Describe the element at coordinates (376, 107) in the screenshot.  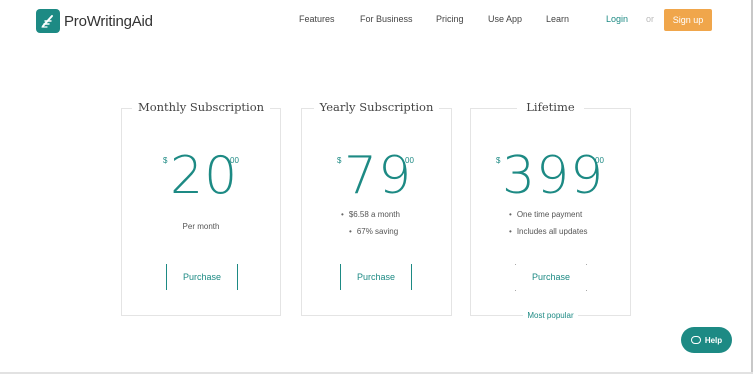
I see `plan-title: Yearly Subscription` at that location.